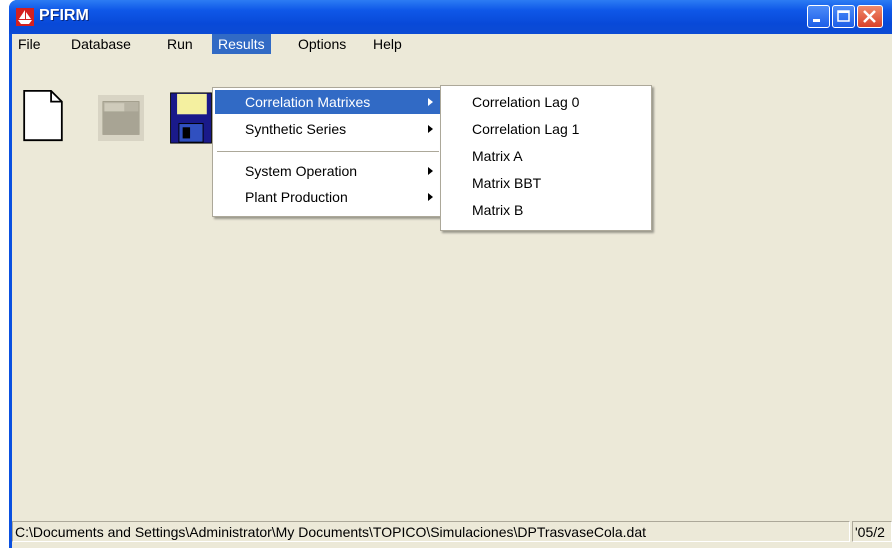  What do you see at coordinates (872, 531) in the screenshot?
I see `status-date: '05/2` at bounding box center [872, 531].